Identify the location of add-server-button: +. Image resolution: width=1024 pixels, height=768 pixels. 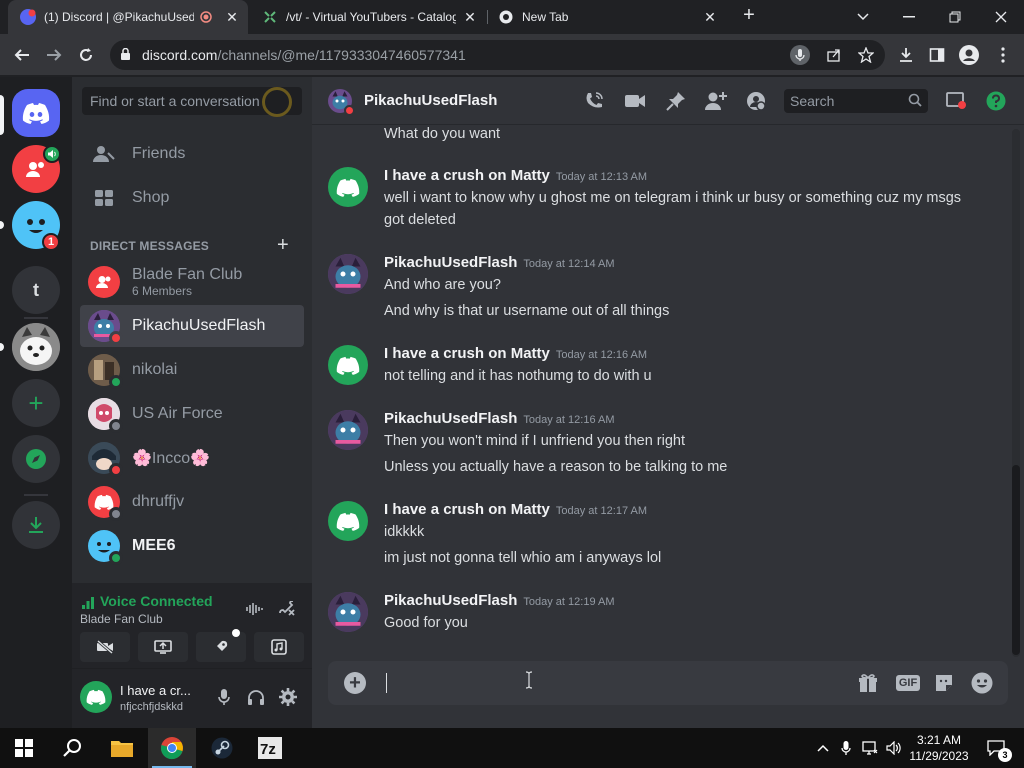
(36, 403).